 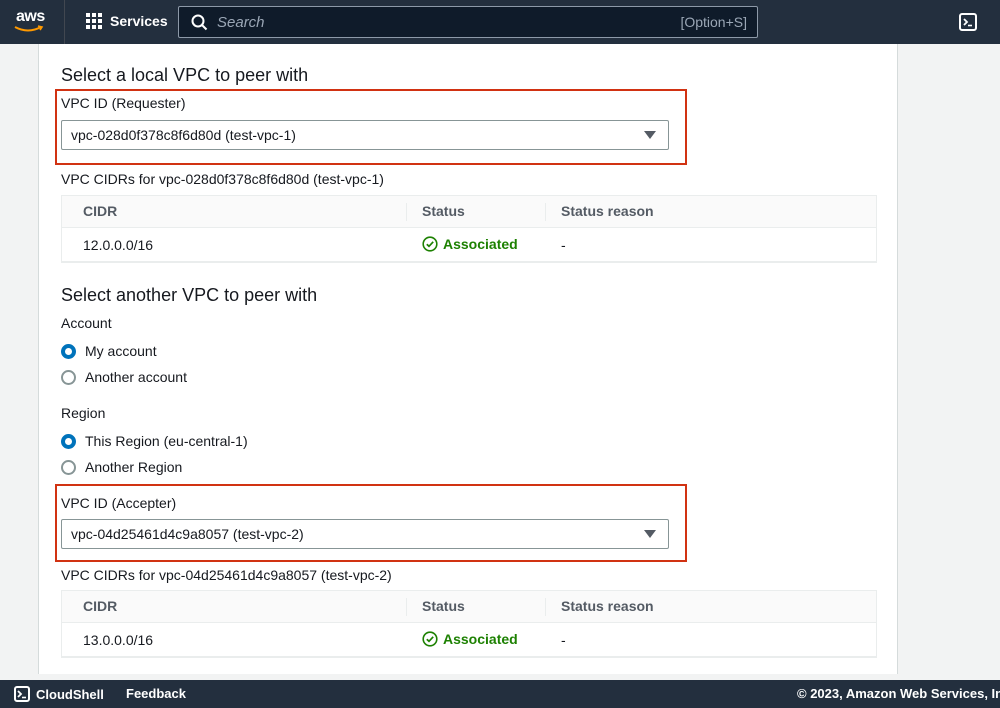 What do you see at coordinates (134, 467) in the screenshot?
I see `radio-label: Another Region` at bounding box center [134, 467].